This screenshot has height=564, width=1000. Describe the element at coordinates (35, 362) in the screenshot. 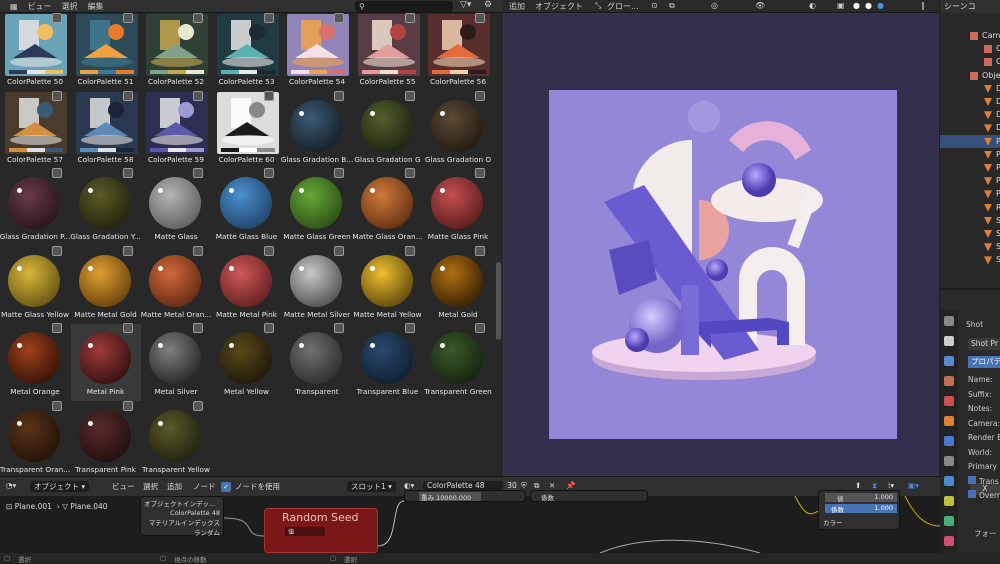

I see `asset-tile: Metal Orange` at that location.